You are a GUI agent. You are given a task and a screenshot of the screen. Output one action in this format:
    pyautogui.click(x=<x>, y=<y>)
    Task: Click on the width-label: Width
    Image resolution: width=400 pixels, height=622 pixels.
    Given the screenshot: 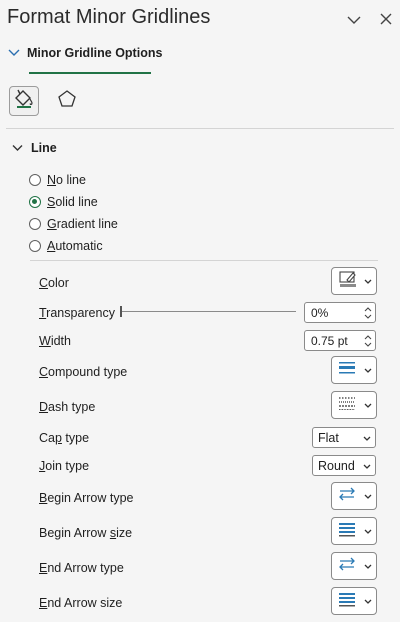 What is the action you would take?
    pyautogui.click(x=55, y=341)
    